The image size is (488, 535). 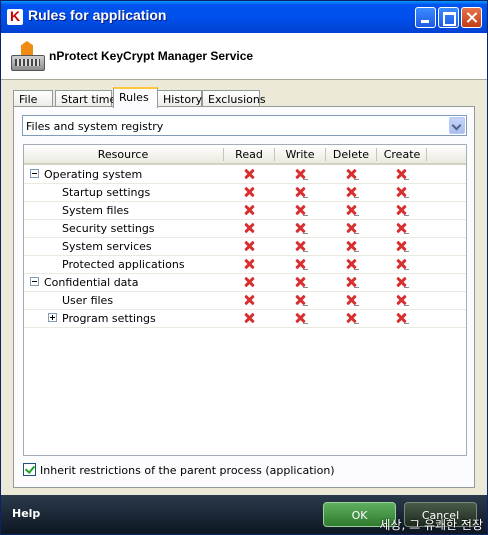 I want to click on table-row: User files, so click(x=245, y=300).